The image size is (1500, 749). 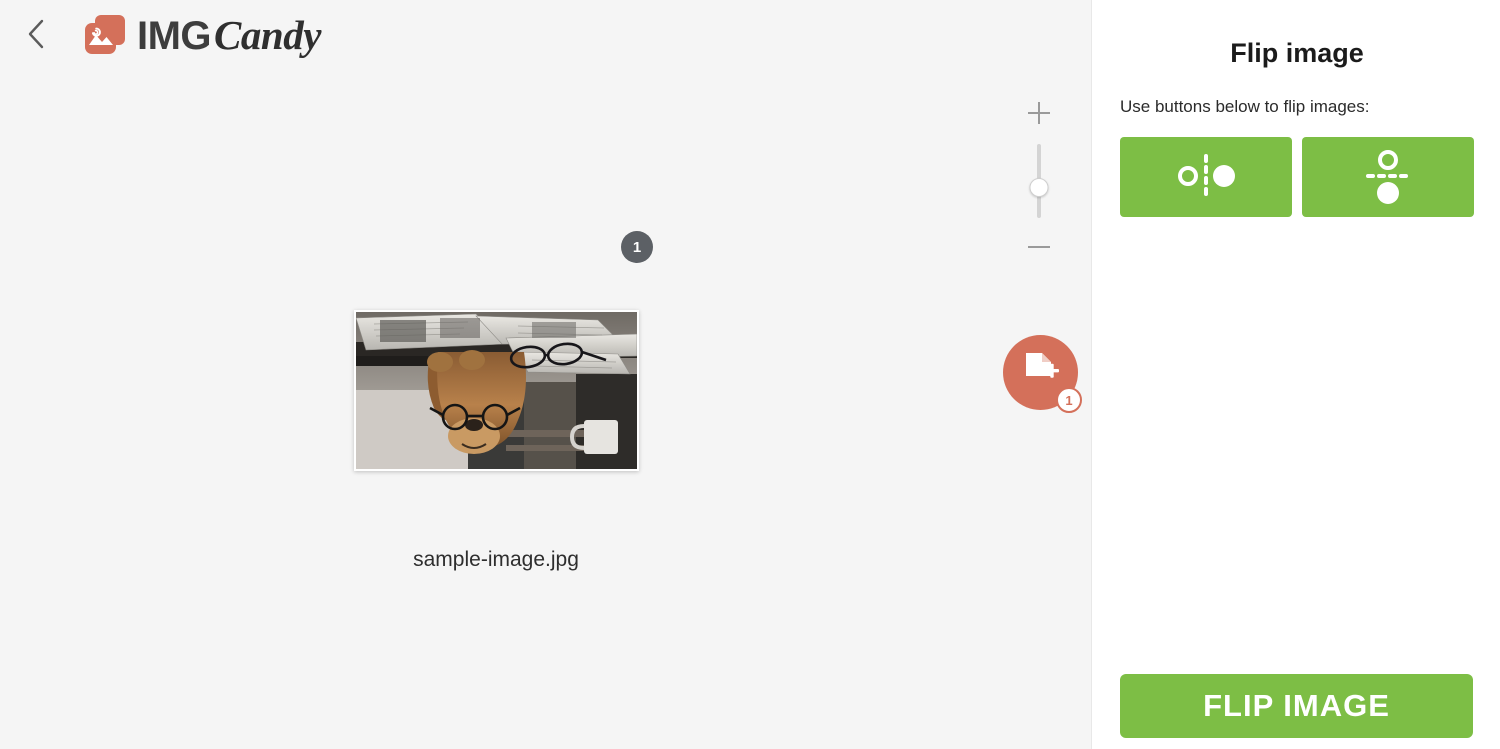 I want to click on add-files-button: 1, so click(x=1042, y=374).